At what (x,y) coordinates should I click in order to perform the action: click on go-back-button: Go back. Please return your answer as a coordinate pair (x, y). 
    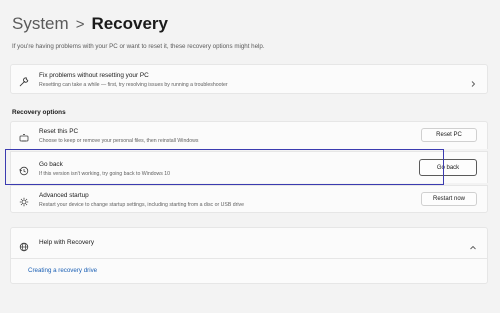
    Looking at the image, I should click on (448, 167).